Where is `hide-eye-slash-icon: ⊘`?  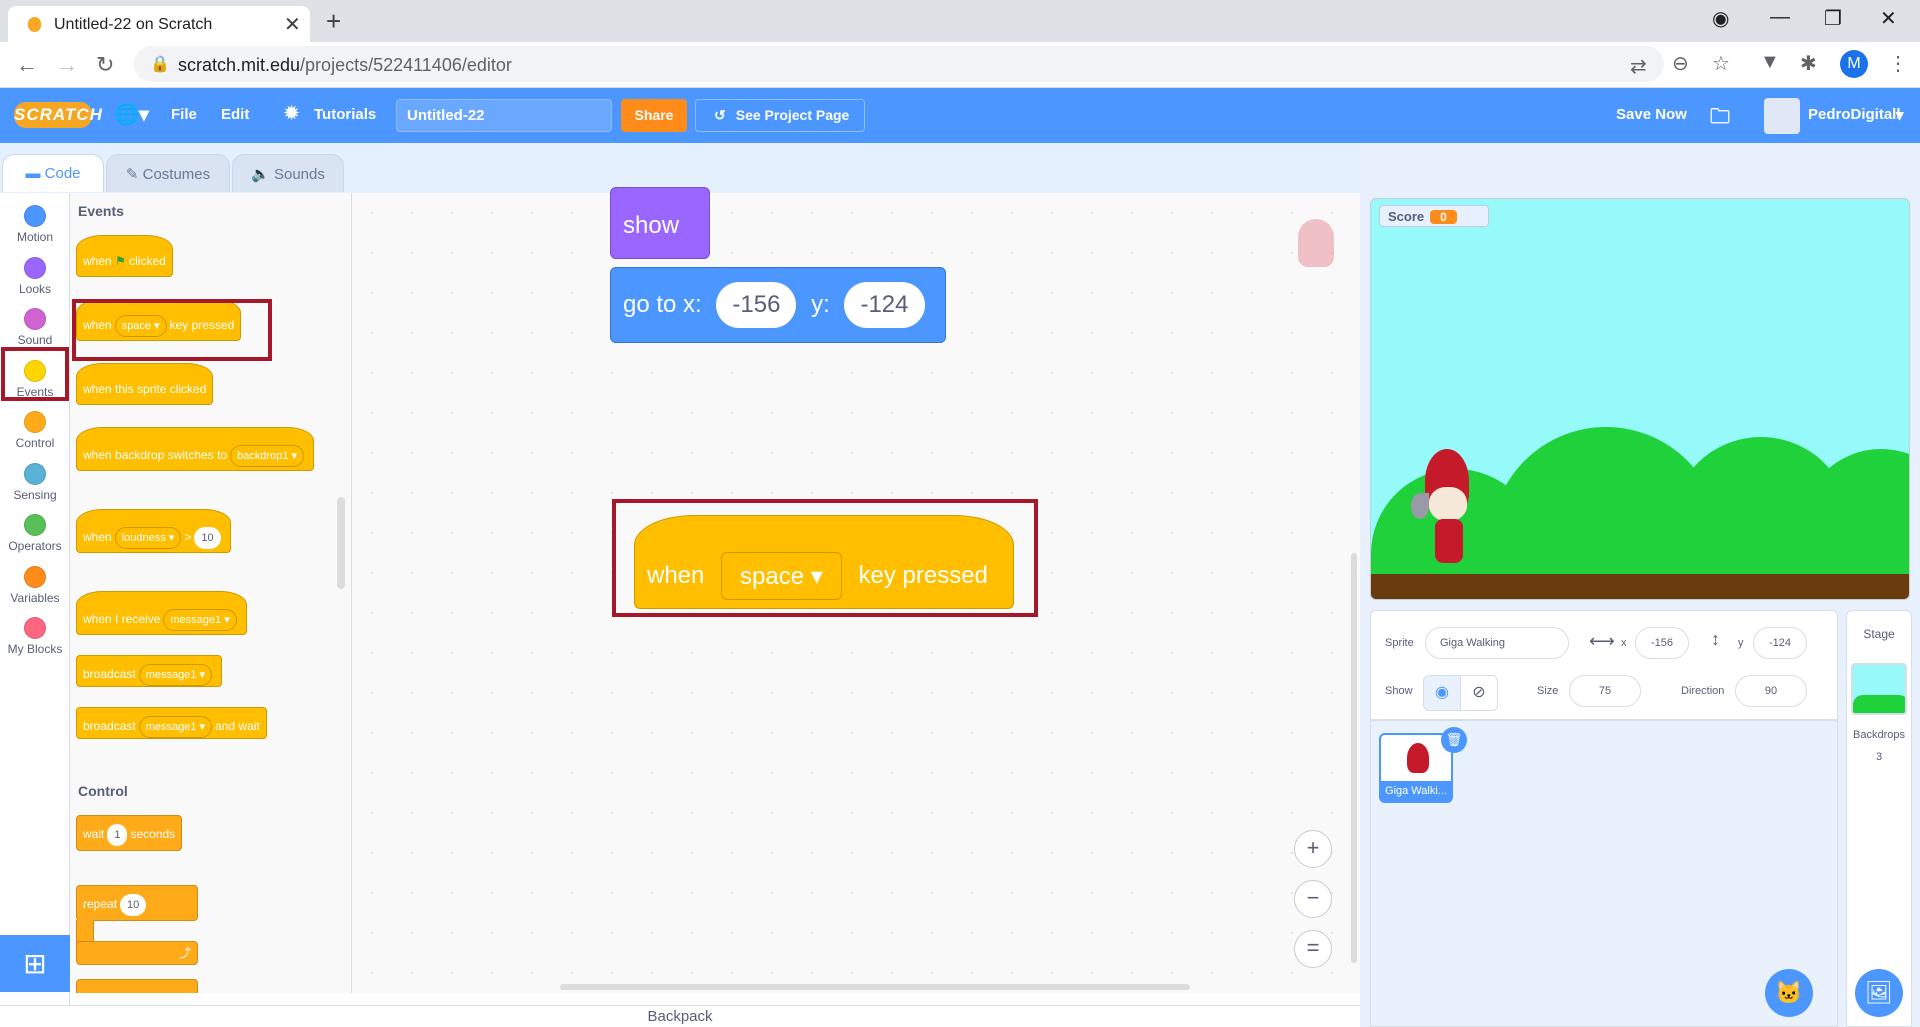
hide-eye-slash-icon: ⊘ is located at coordinates (1479, 693).